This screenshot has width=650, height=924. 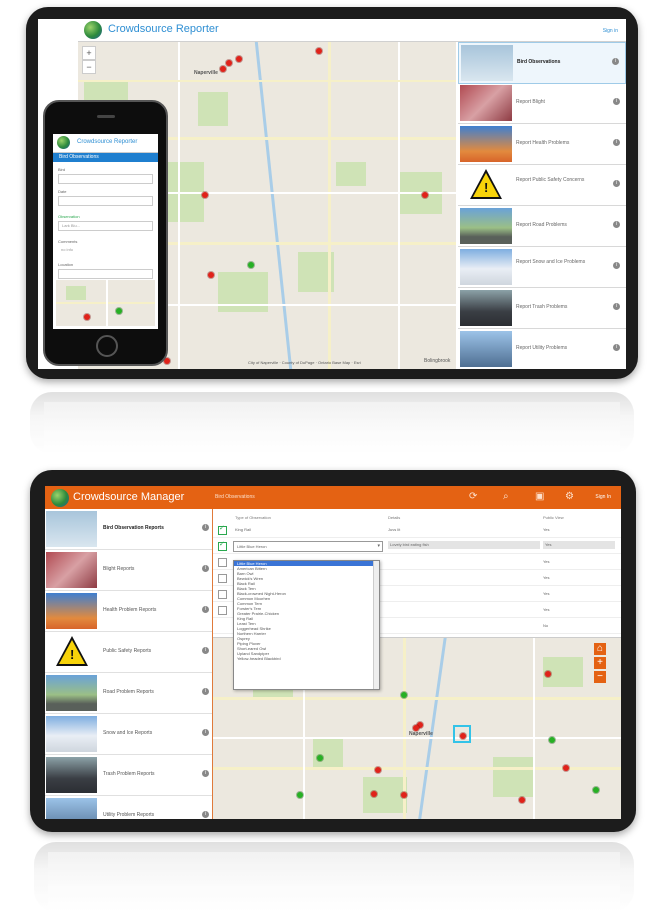 I want to click on mosquito-thumbnail, so click(x=71, y=611).